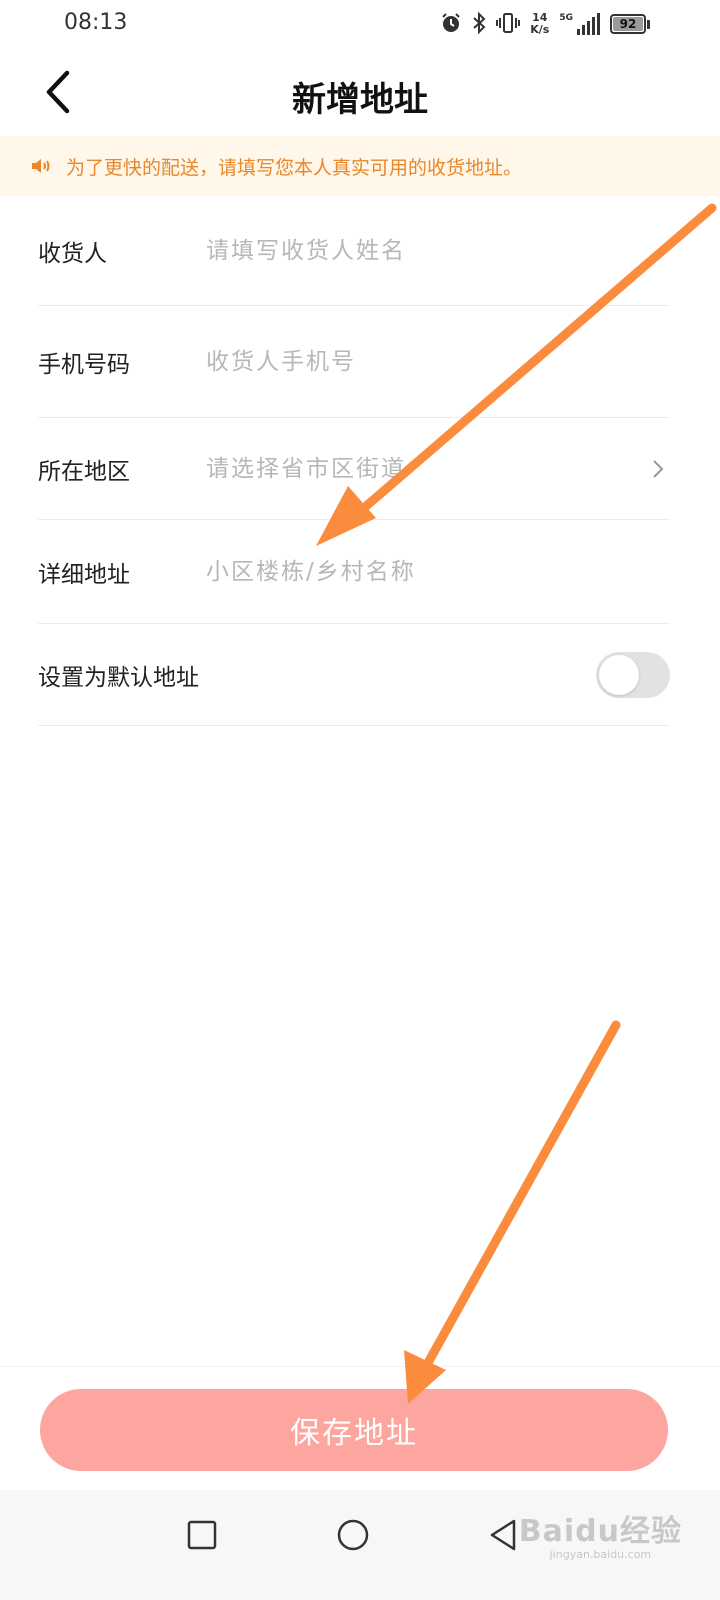 The height and width of the screenshot is (1600, 720). I want to click on phone-label: 手机号码, so click(84, 364).